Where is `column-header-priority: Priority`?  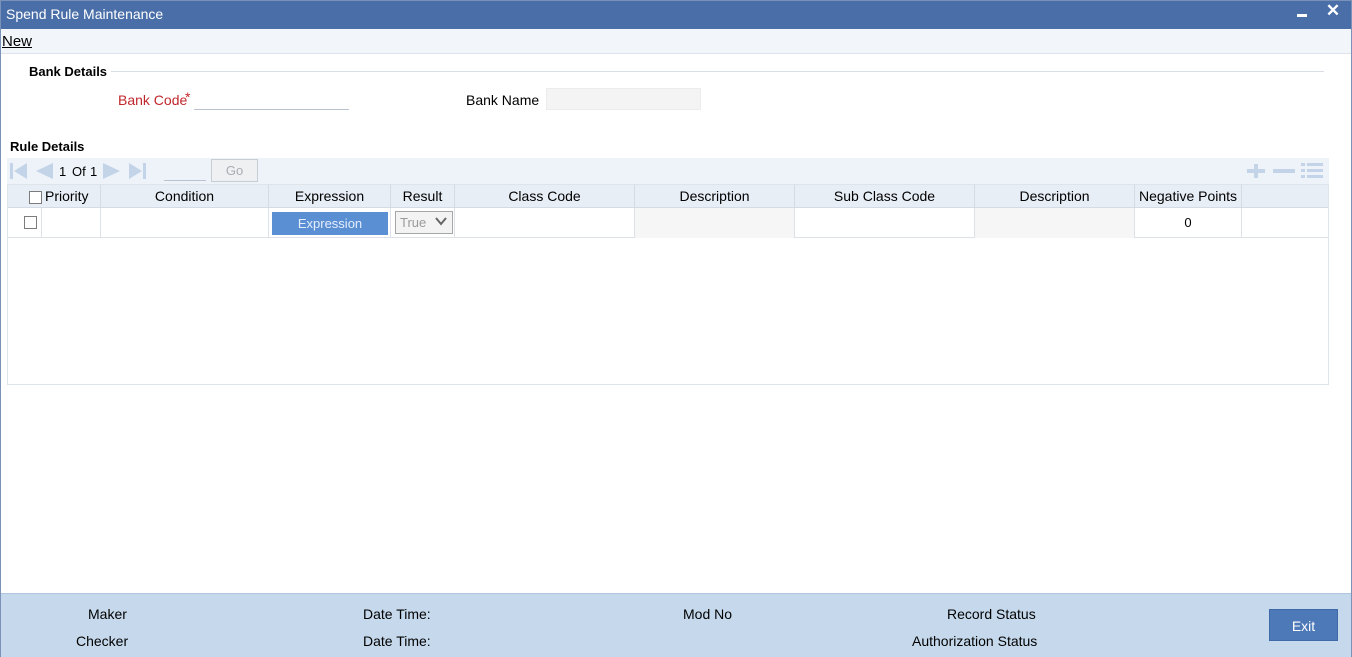
column-header-priority: Priority is located at coordinates (54, 196).